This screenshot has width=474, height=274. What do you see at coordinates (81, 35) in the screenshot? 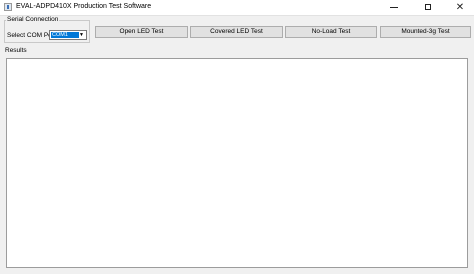
I see `chevron-down-icon: ▼` at bounding box center [81, 35].